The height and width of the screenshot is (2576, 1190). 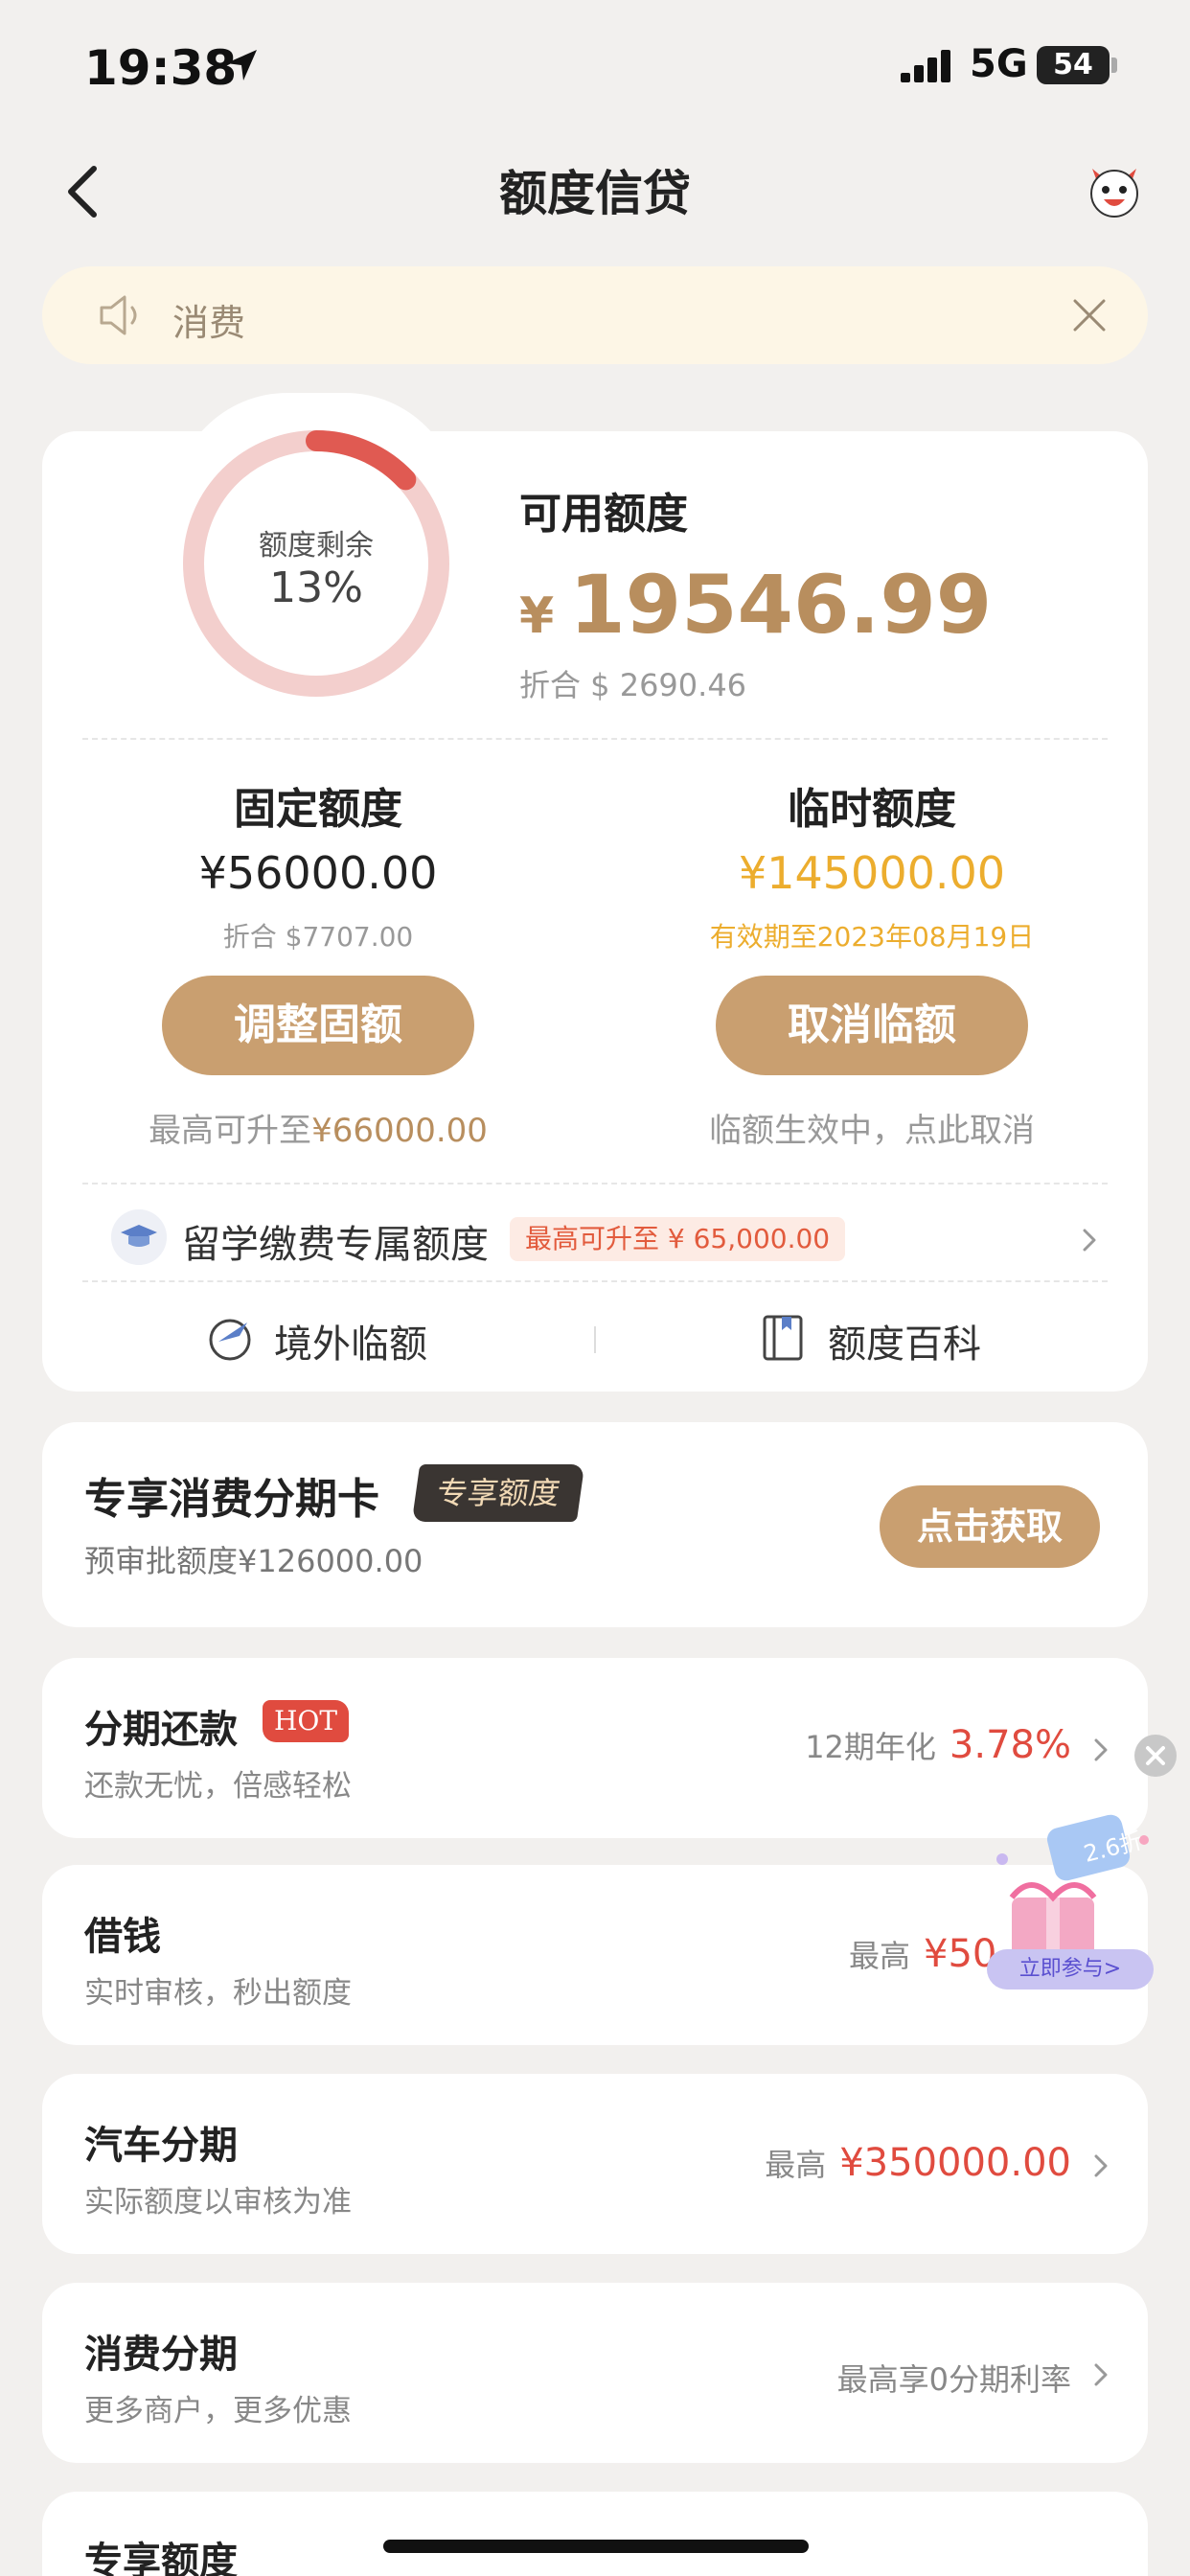 I want to click on get-card-button: 点击获取, so click(x=990, y=1526).